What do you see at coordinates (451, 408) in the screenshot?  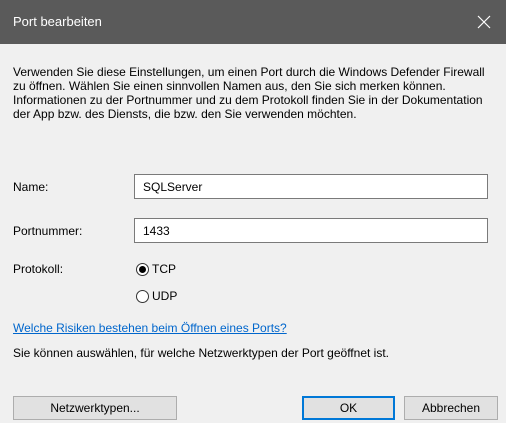 I see `cancel-button: Abbrechen` at bounding box center [451, 408].